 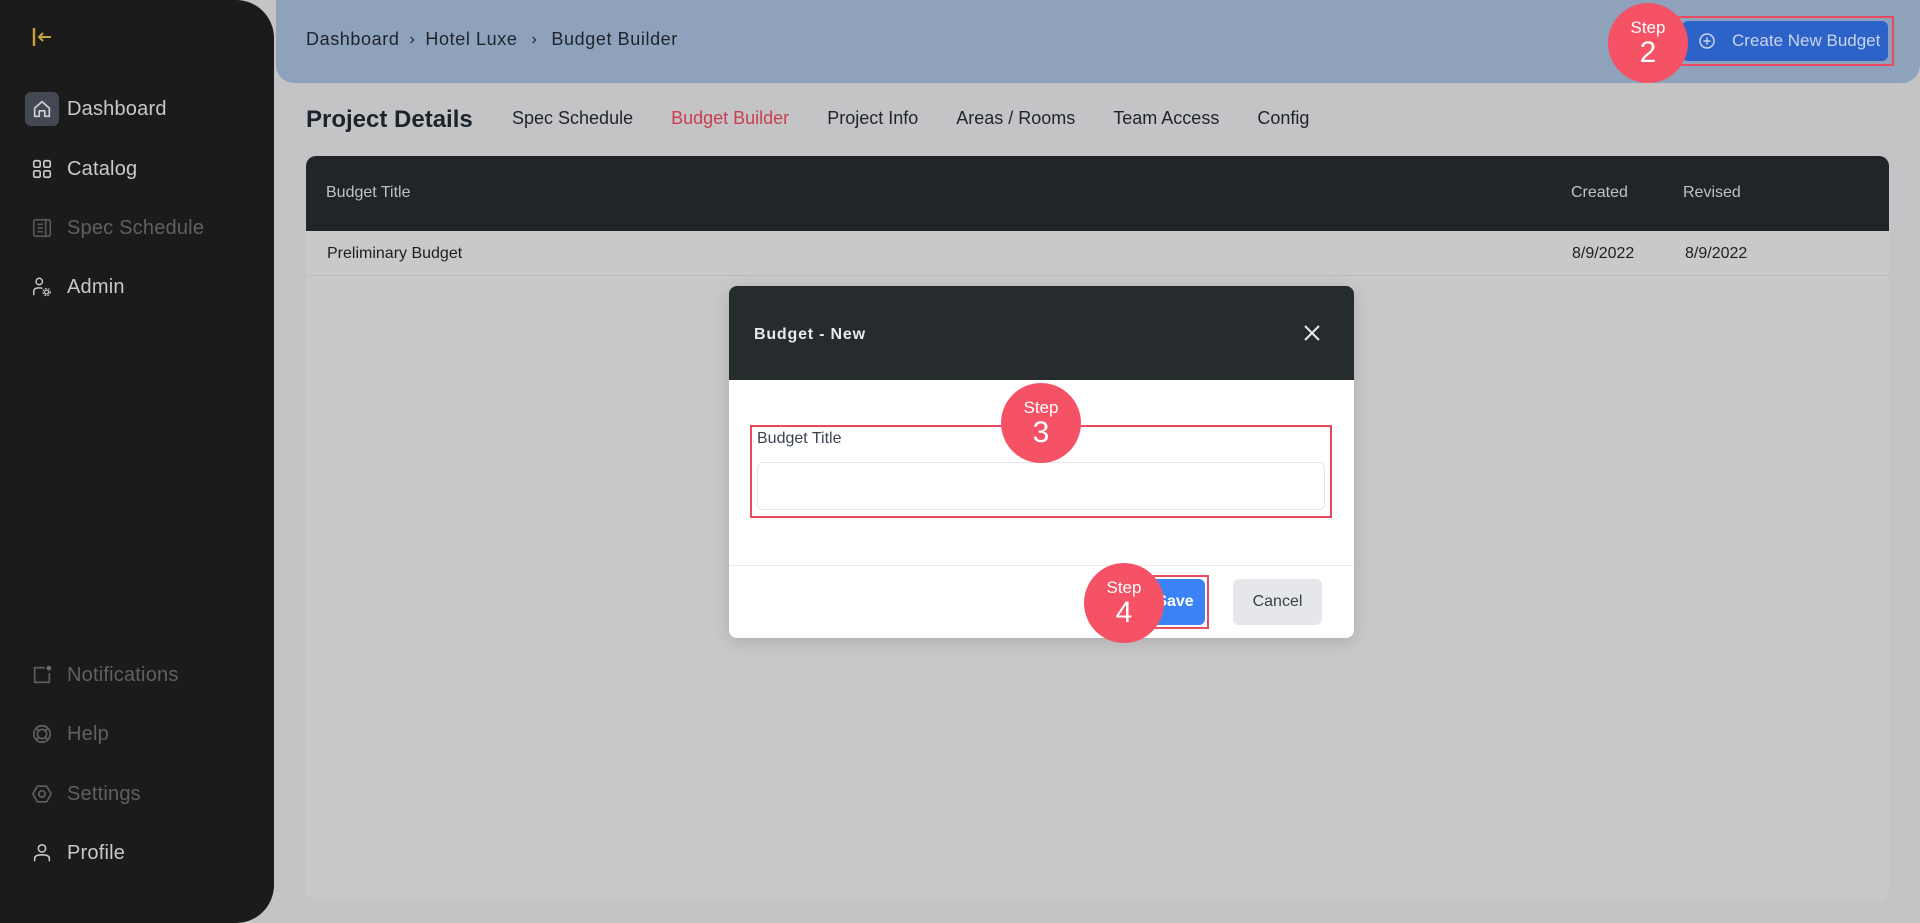 I want to click on breadcrumb-item-dashboard: Dashboard, so click(x=352, y=39).